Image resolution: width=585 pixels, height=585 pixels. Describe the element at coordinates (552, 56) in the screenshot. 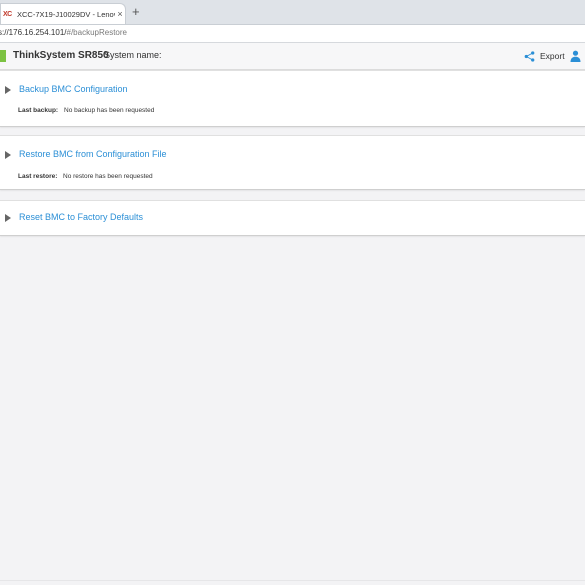

I see `export-button: Export` at that location.